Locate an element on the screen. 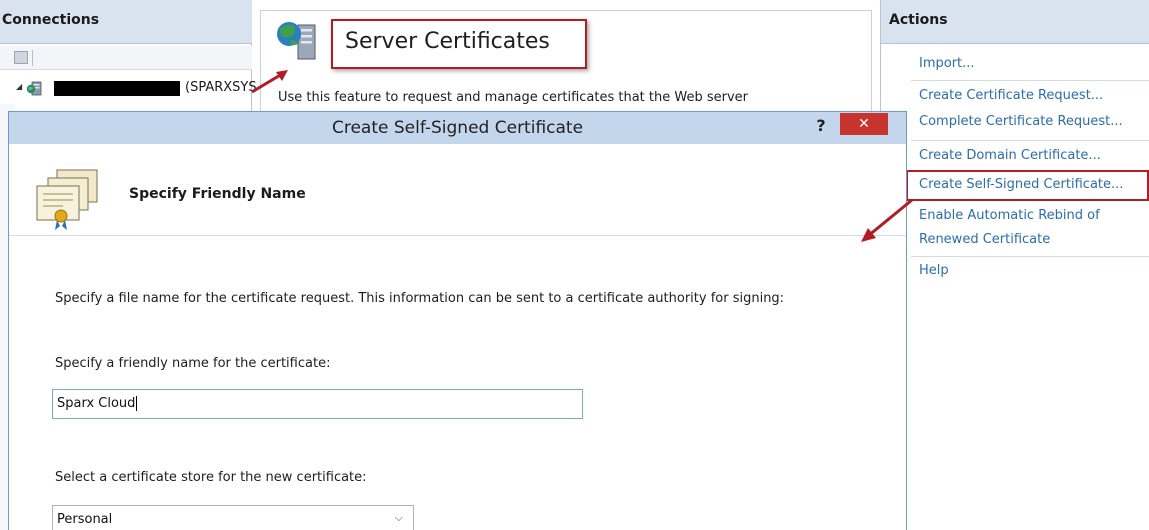 Image resolution: width=1149 pixels, height=530 pixels. server-node-label: (SPARXSYS is located at coordinates (221, 87).